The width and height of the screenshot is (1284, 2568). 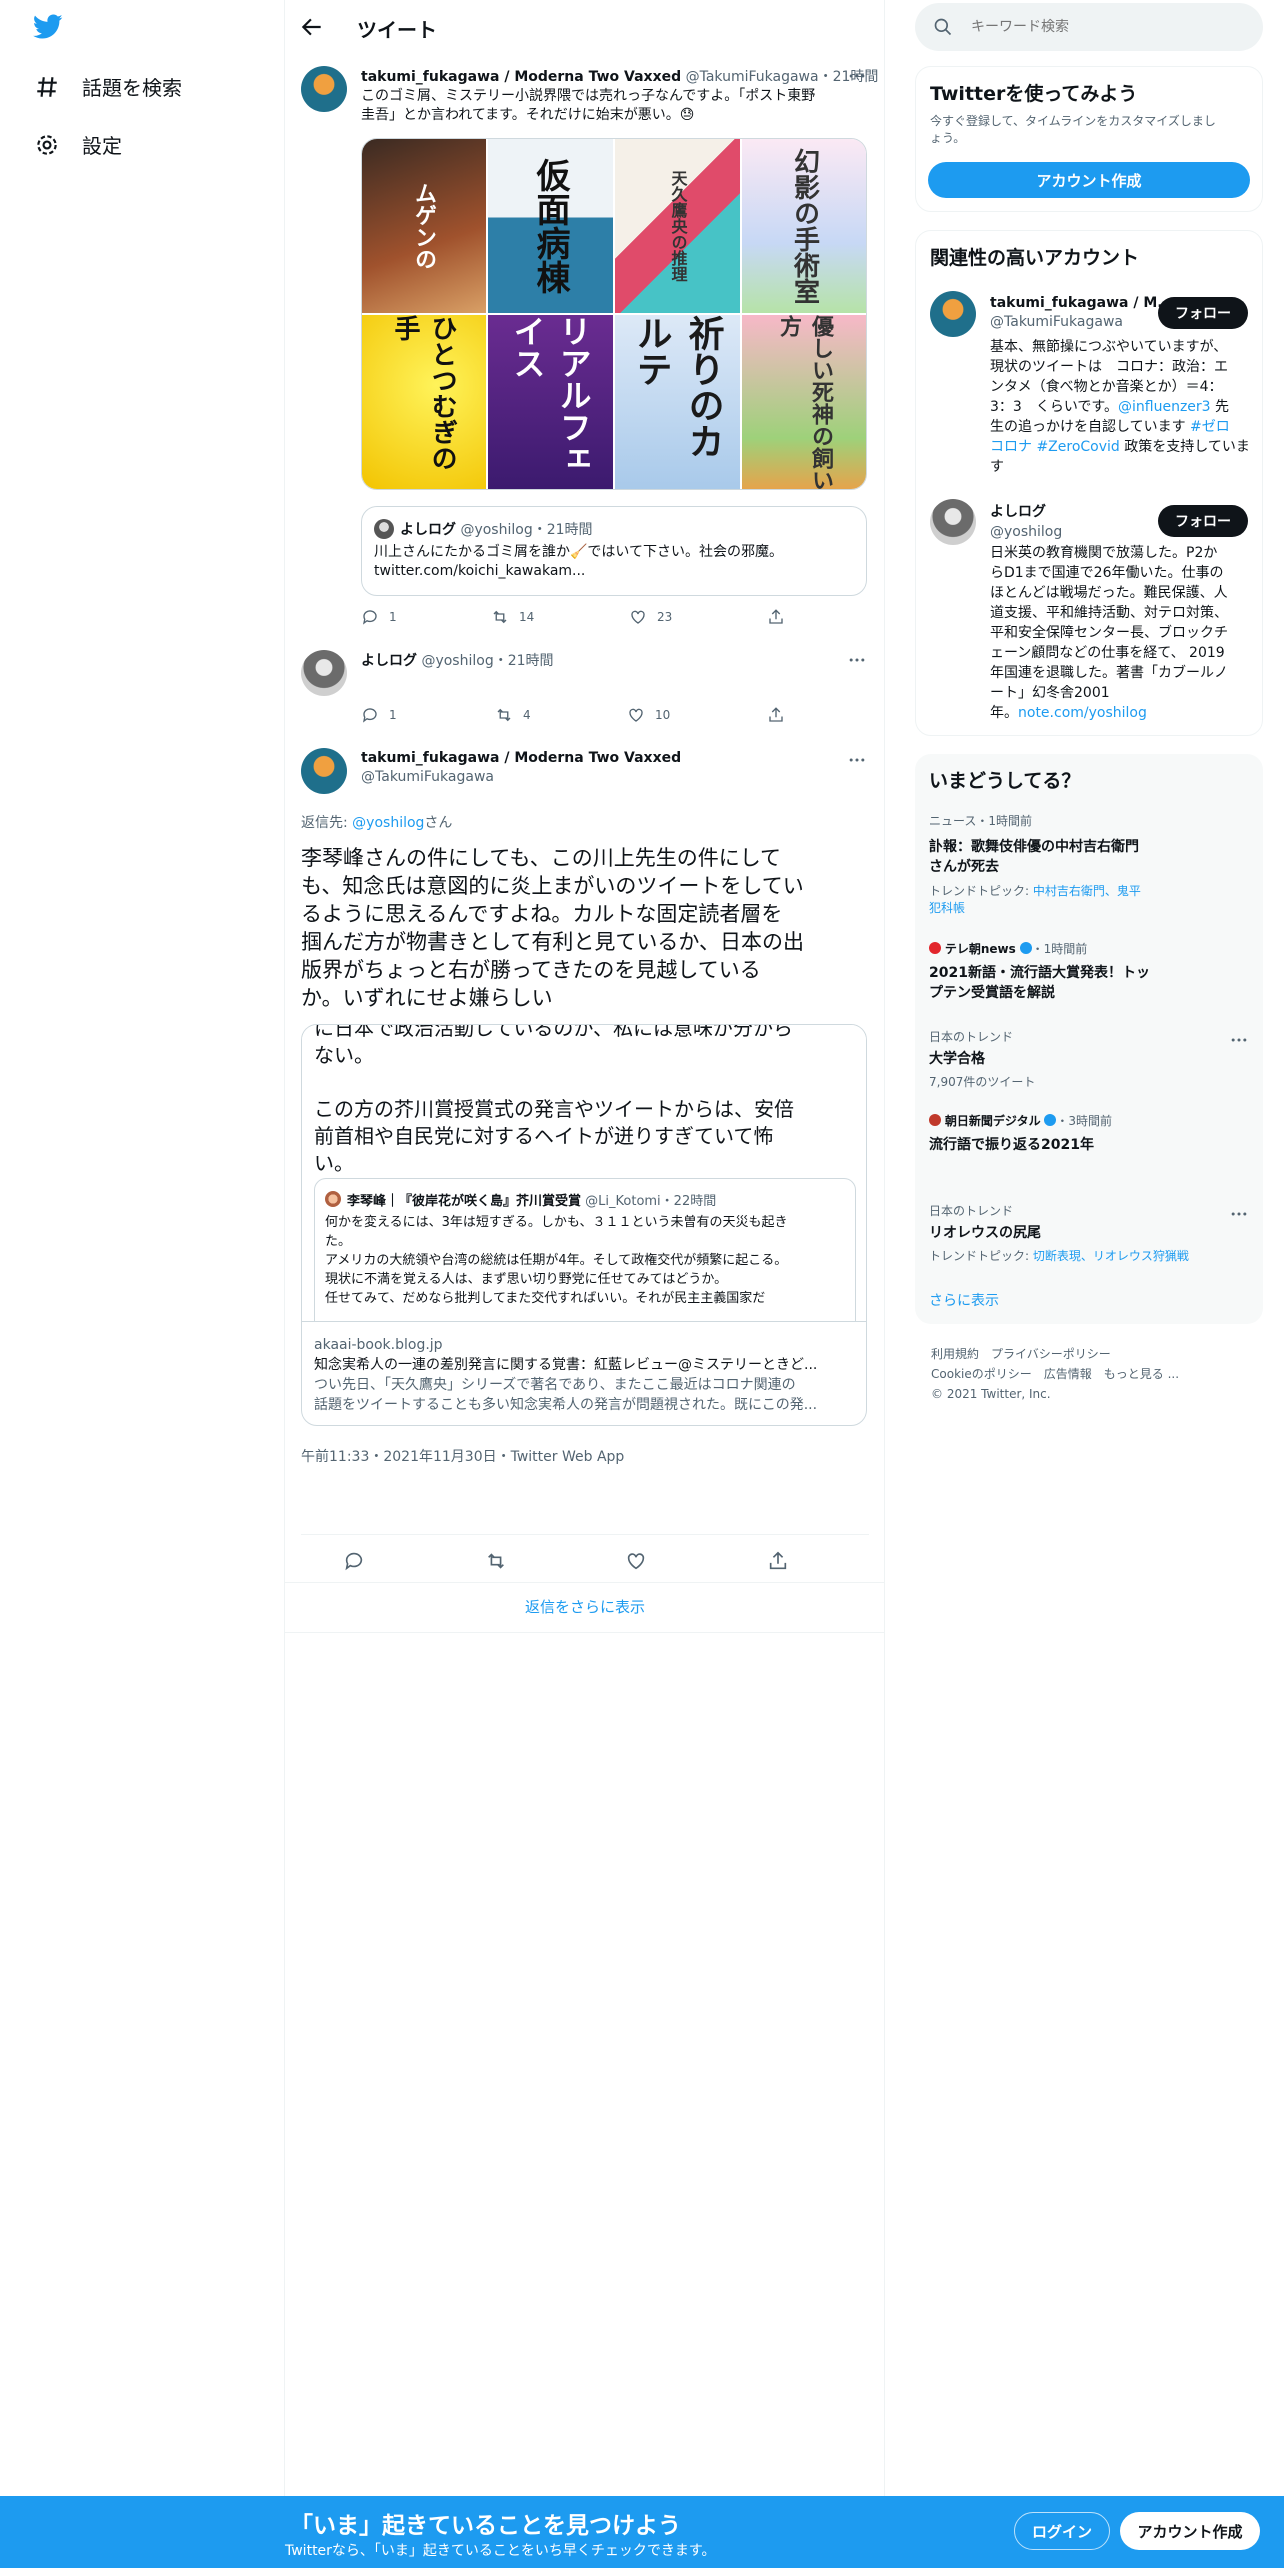 What do you see at coordinates (485, 2526) in the screenshot?
I see `bottom-headline: 「いま」起きていることを見つけよう` at bounding box center [485, 2526].